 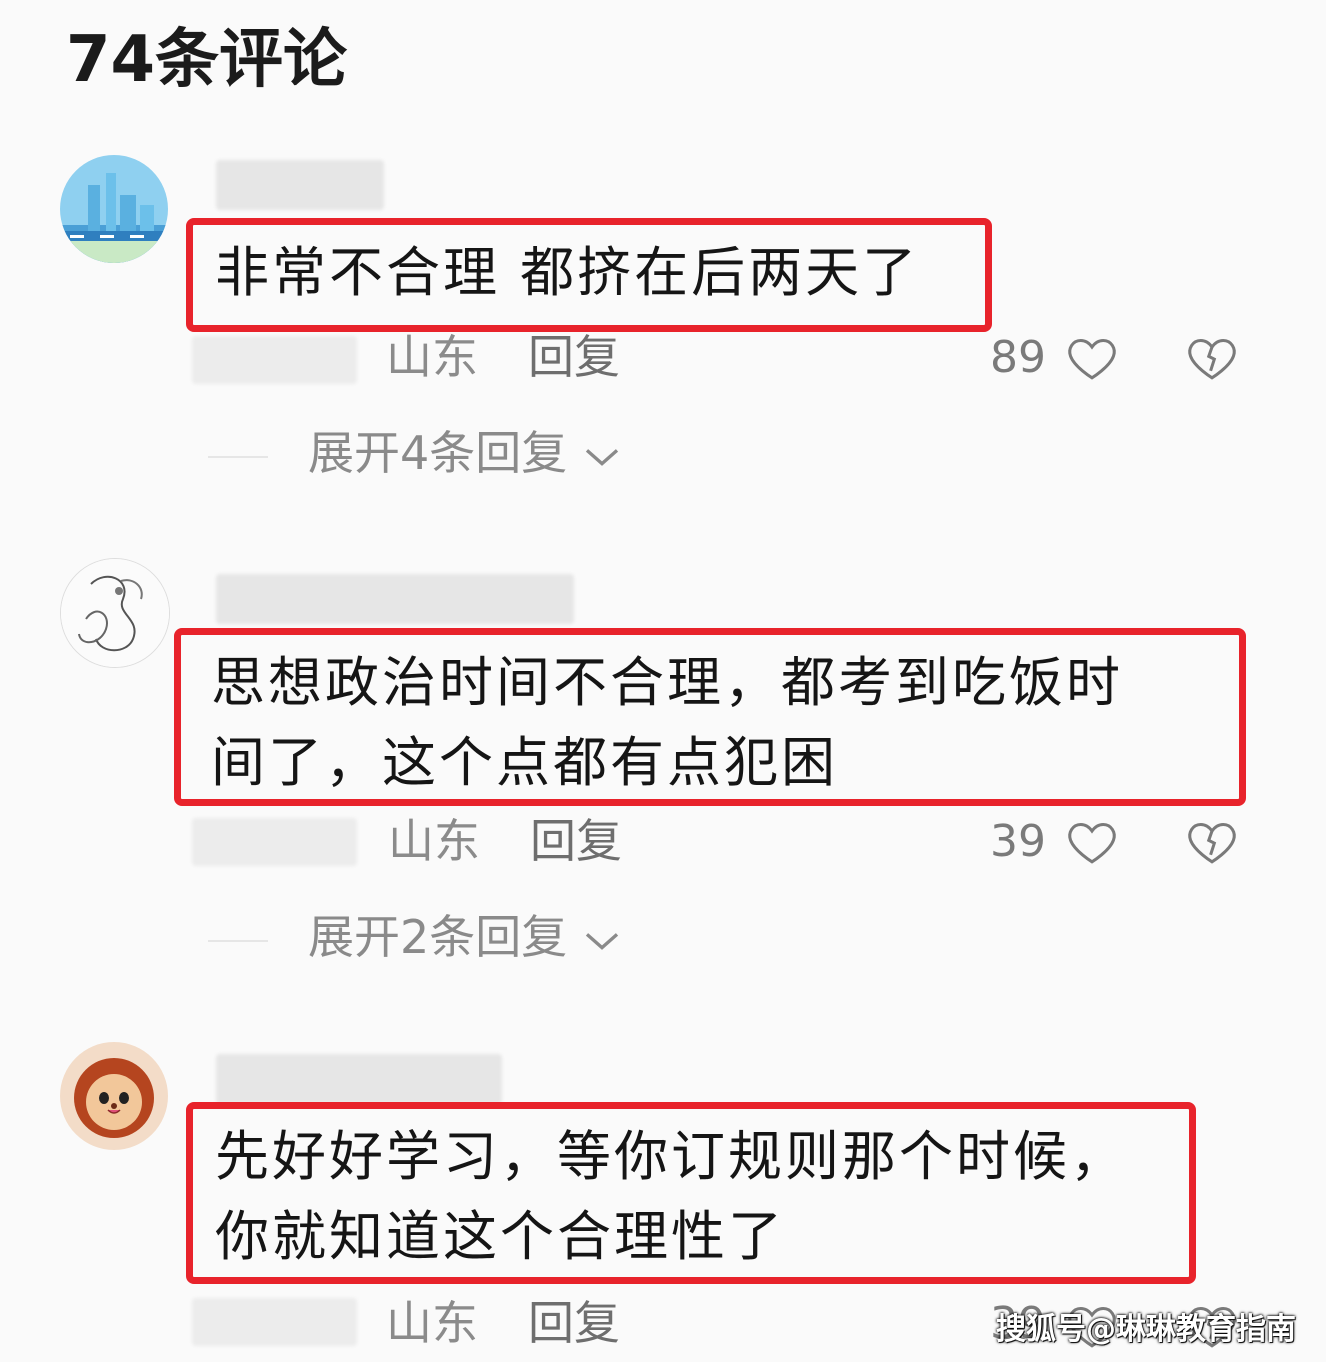 What do you see at coordinates (667, 682) in the screenshot?
I see `comment-text-line: 思想政治时间不合理，都考到吃饭时` at bounding box center [667, 682].